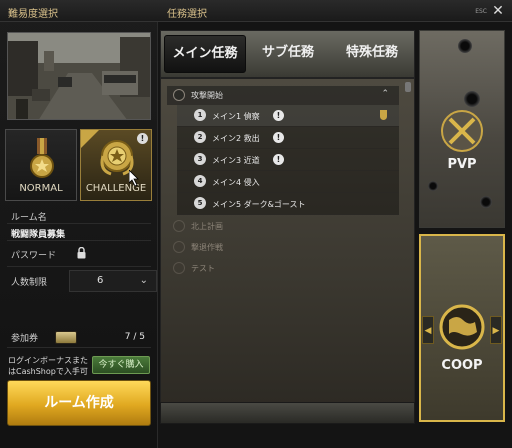  I want to click on room-settings-form: ルーム名 戦闘隊員募集 パスワード 人数制限 6 ⌄, so click(82, 251).